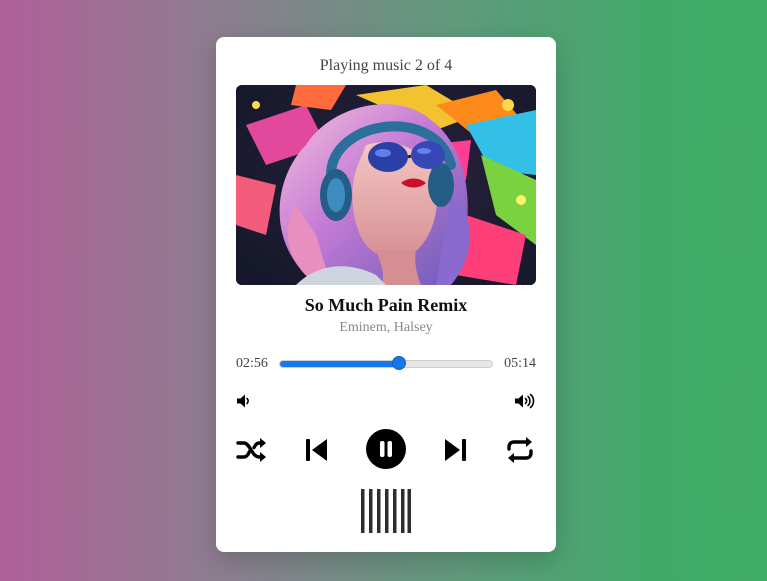 The width and height of the screenshot is (767, 581). Describe the element at coordinates (252, 363) in the screenshot. I see `current-time: 02:56` at that location.